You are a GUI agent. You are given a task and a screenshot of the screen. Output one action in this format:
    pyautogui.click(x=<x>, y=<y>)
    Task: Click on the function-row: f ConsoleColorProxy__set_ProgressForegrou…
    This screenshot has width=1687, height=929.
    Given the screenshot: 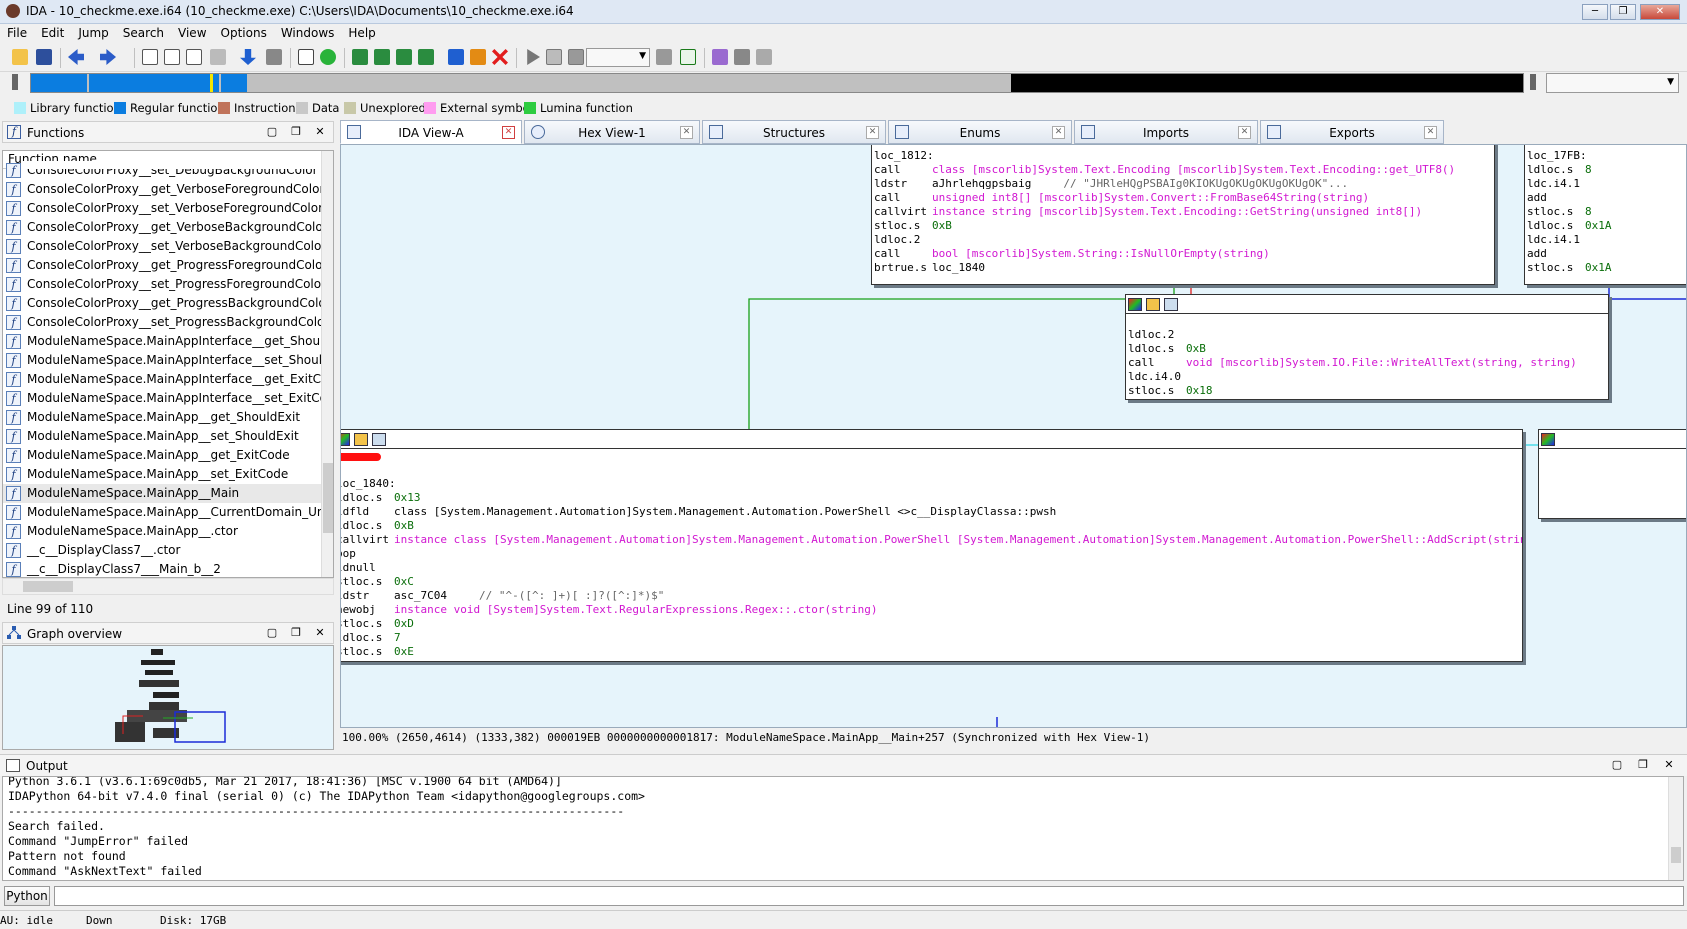 What is the action you would take?
    pyautogui.click(x=162, y=284)
    